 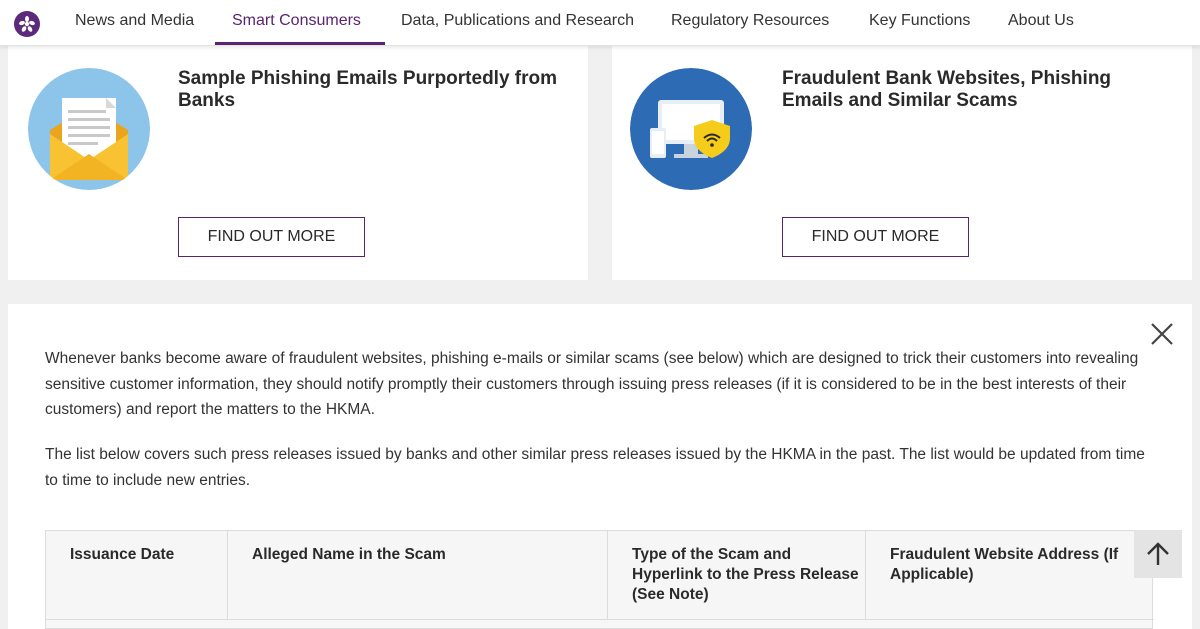 What do you see at coordinates (600, 619) in the screenshot?
I see `table-row-divider` at bounding box center [600, 619].